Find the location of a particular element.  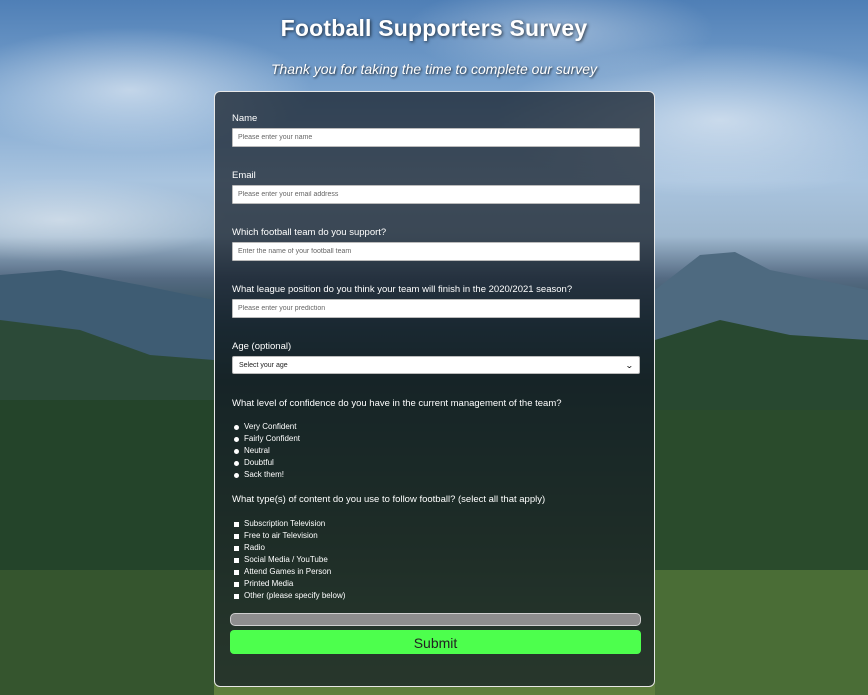

age-select-value: Select your age is located at coordinates (263, 365).